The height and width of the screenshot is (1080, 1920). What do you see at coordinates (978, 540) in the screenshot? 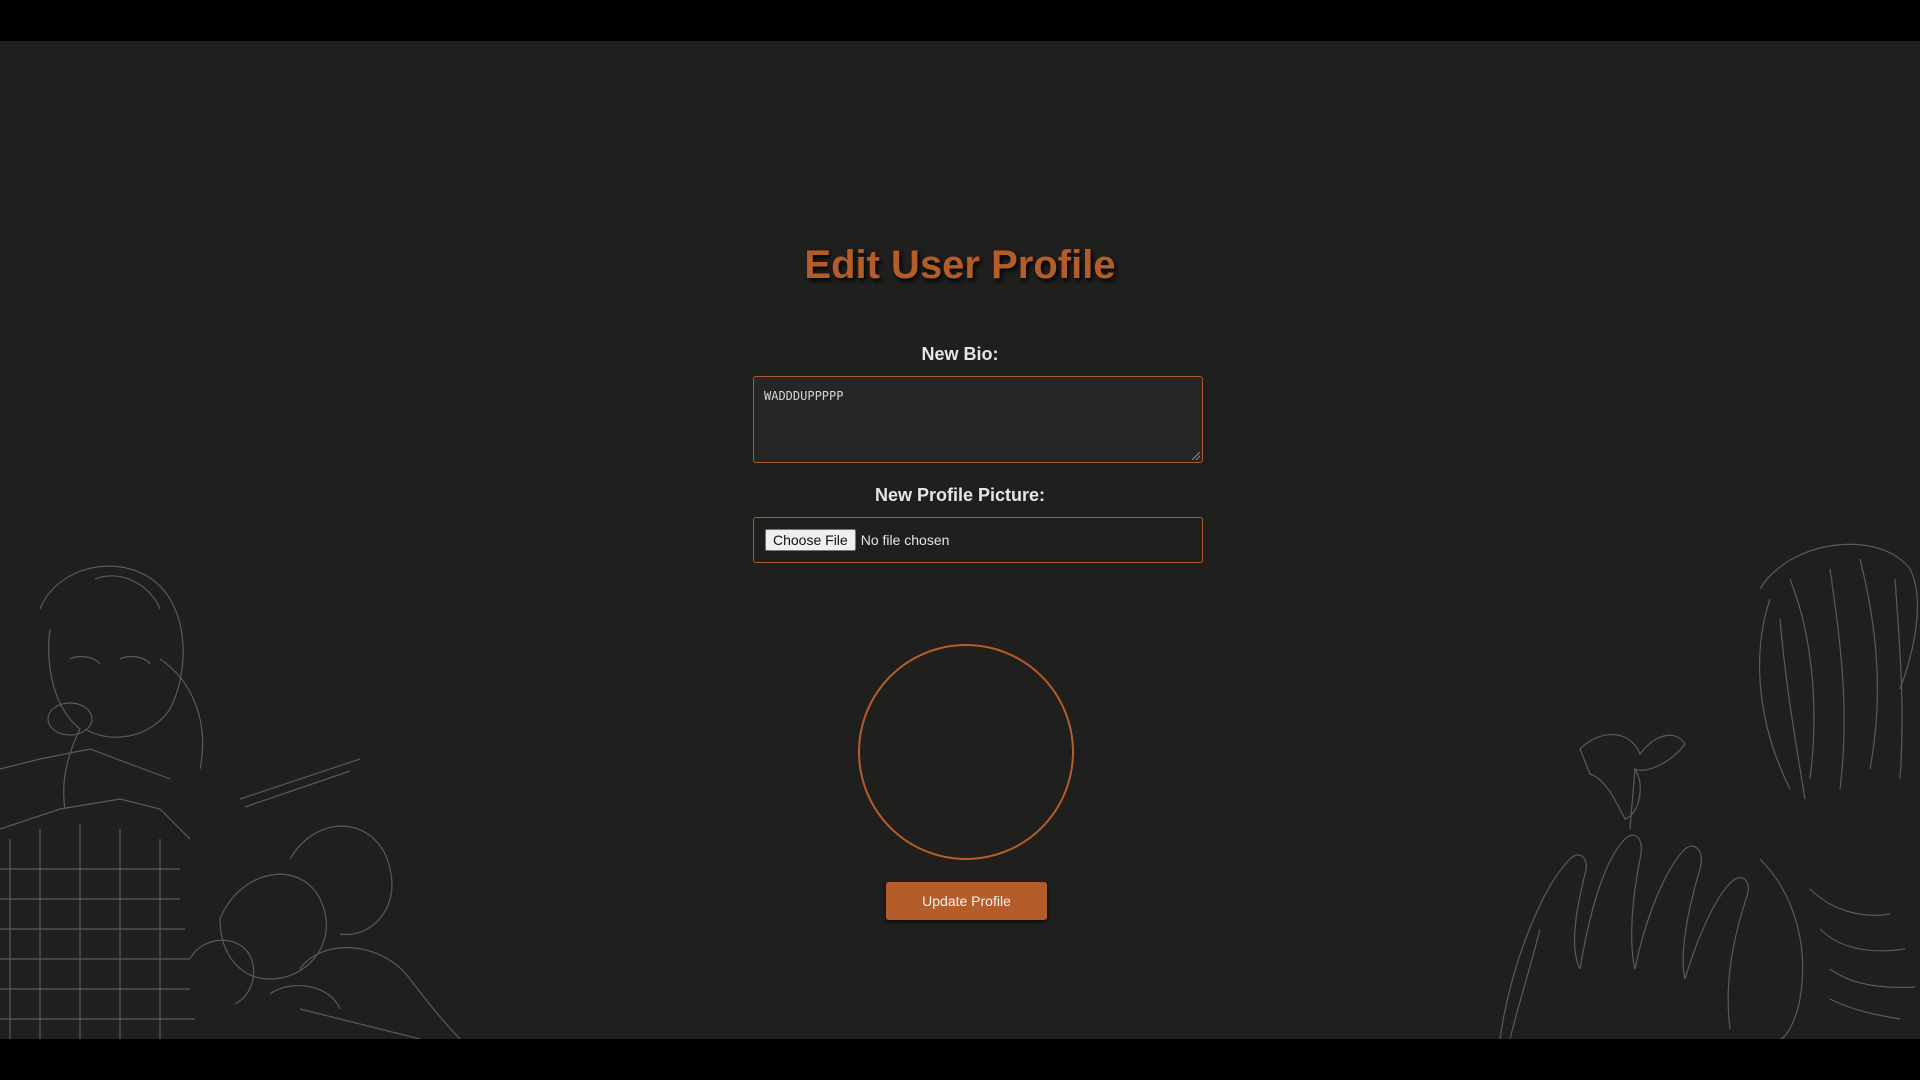
I see `profile-picture-file-input: Choose File No file chosen` at bounding box center [978, 540].